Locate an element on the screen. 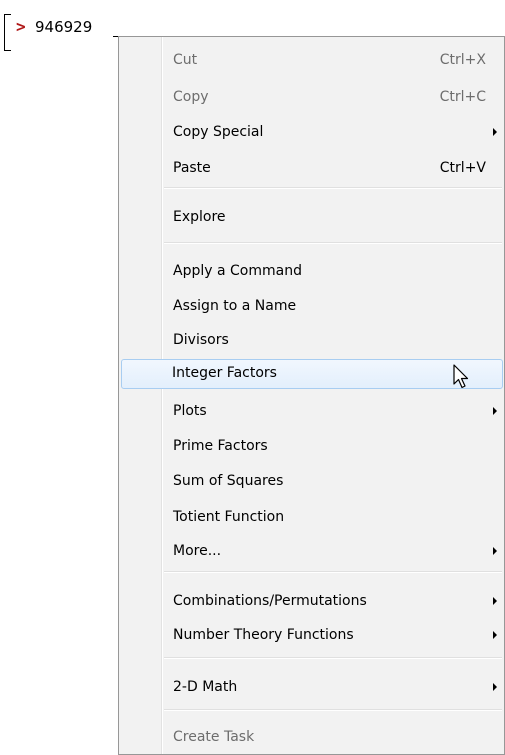 The image size is (505, 755). menu-item-apply-a-command: Apply a Command is located at coordinates (311, 271).